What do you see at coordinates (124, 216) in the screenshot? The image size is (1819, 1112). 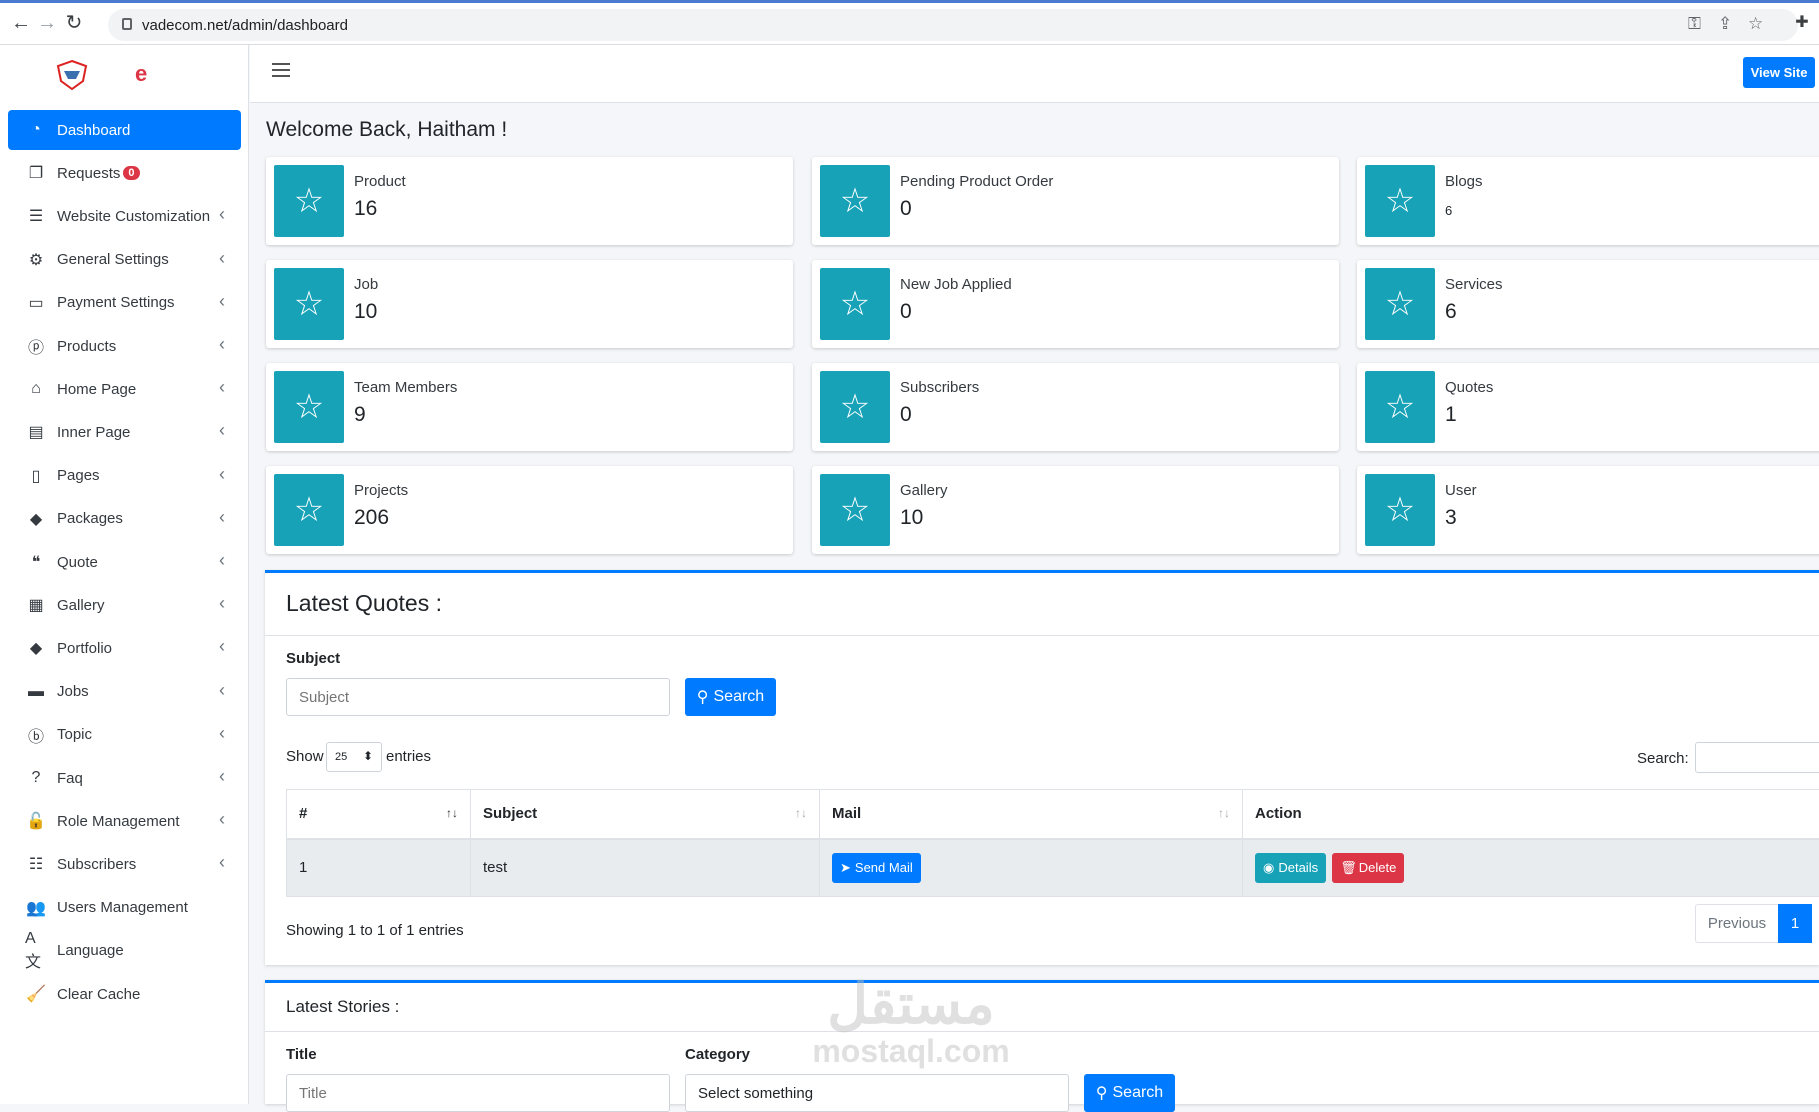 I see `sidebar-item-website-customization: ☰Website Customization‹` at bounding box center [124, 216].